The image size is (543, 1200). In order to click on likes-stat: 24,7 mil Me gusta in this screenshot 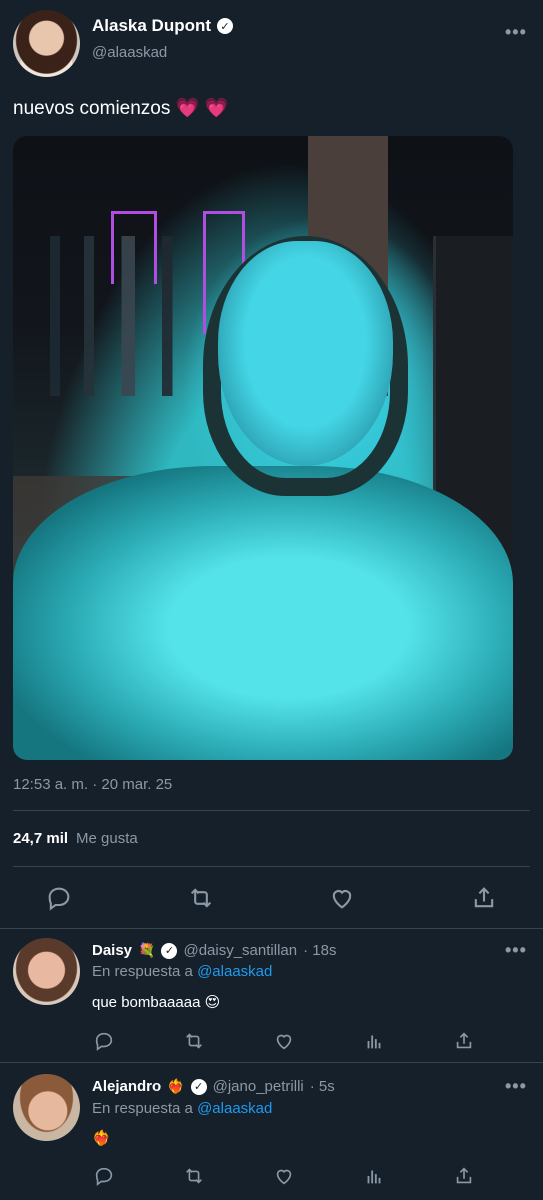, I will do `click(75, 838)`.